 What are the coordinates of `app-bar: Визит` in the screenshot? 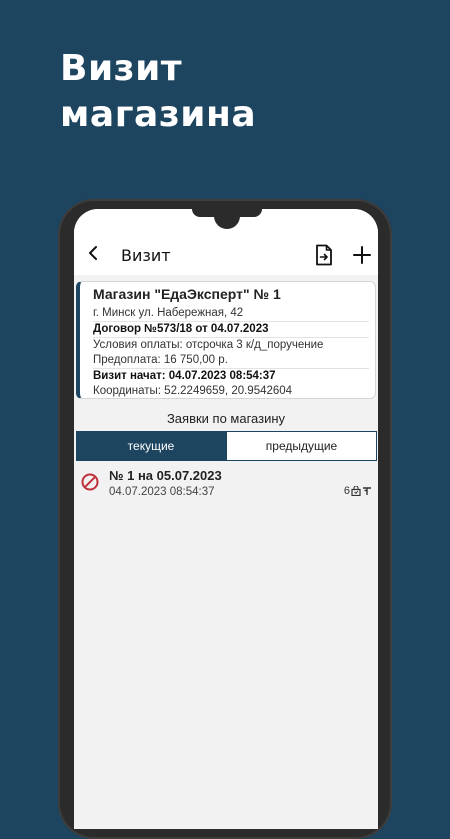 It's located at (226, 242).